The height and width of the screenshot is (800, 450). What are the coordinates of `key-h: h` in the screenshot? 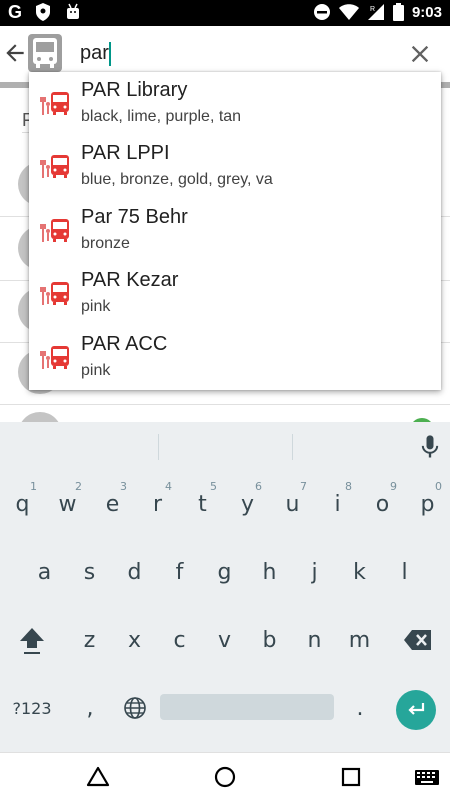 It's located at (269, 572).